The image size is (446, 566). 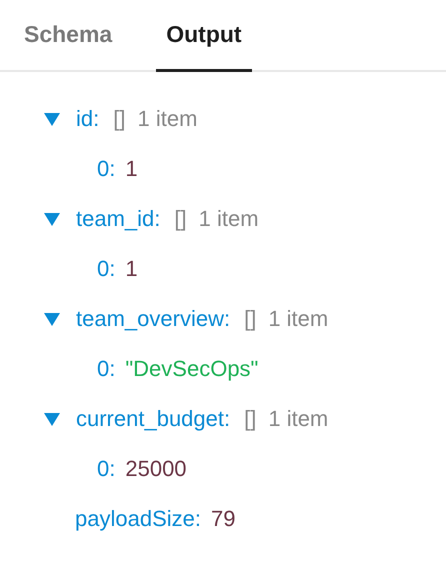 What do you see at coordinates (191, 369) in the screenshot?
I see `string-value: "DevSecOps"` at bounding box center [191, 369].